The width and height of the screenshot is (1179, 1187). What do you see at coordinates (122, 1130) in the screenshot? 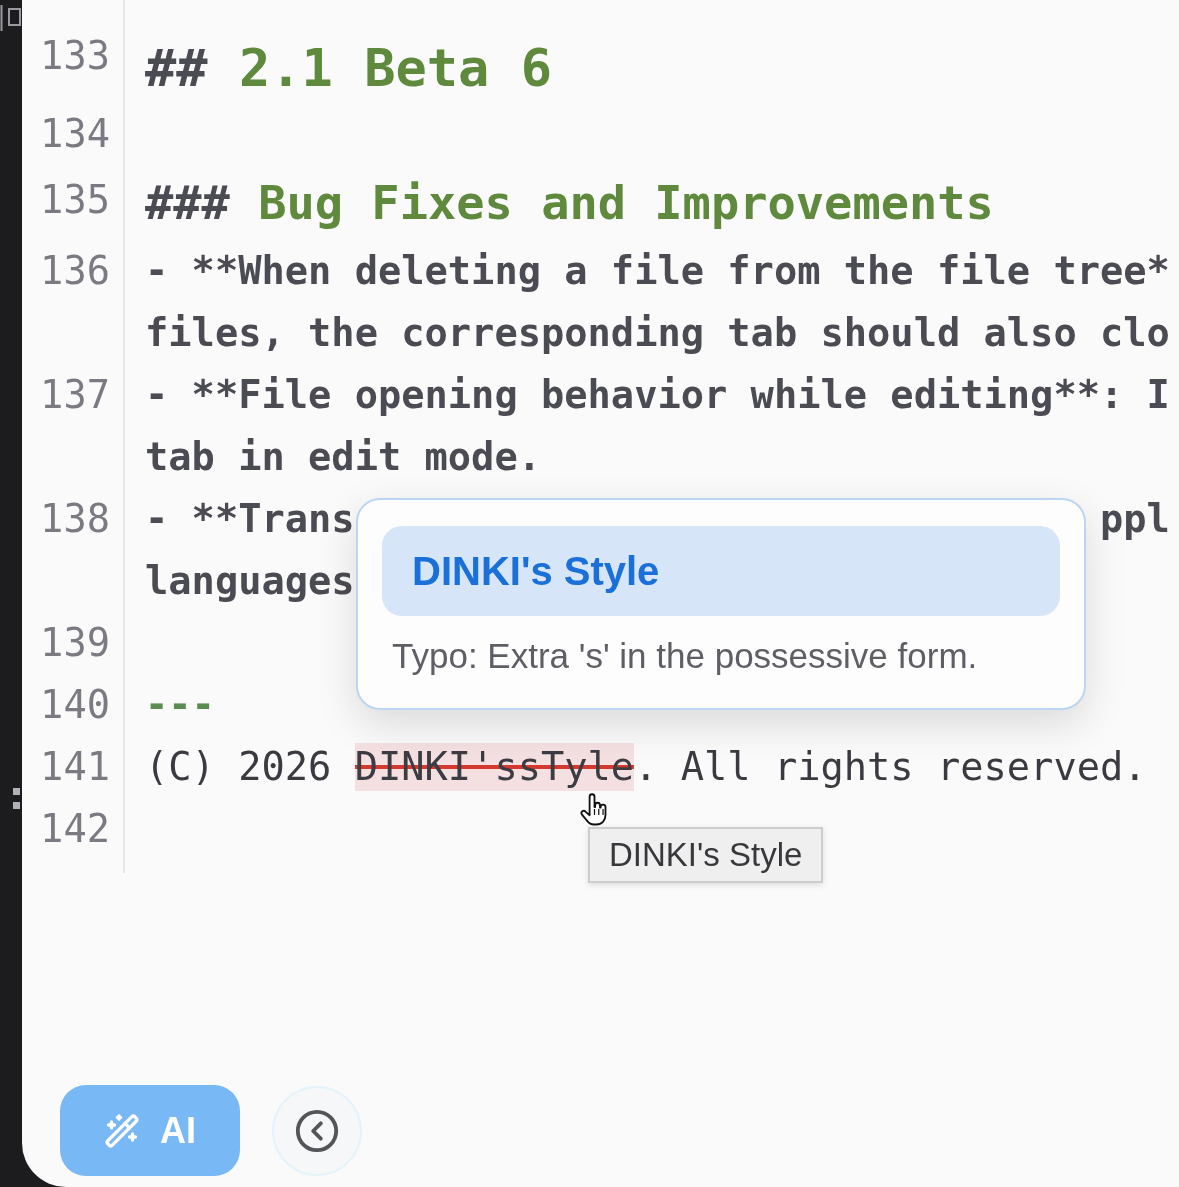
I see `magic-wand-icon` at bounding box center [122, 1130].